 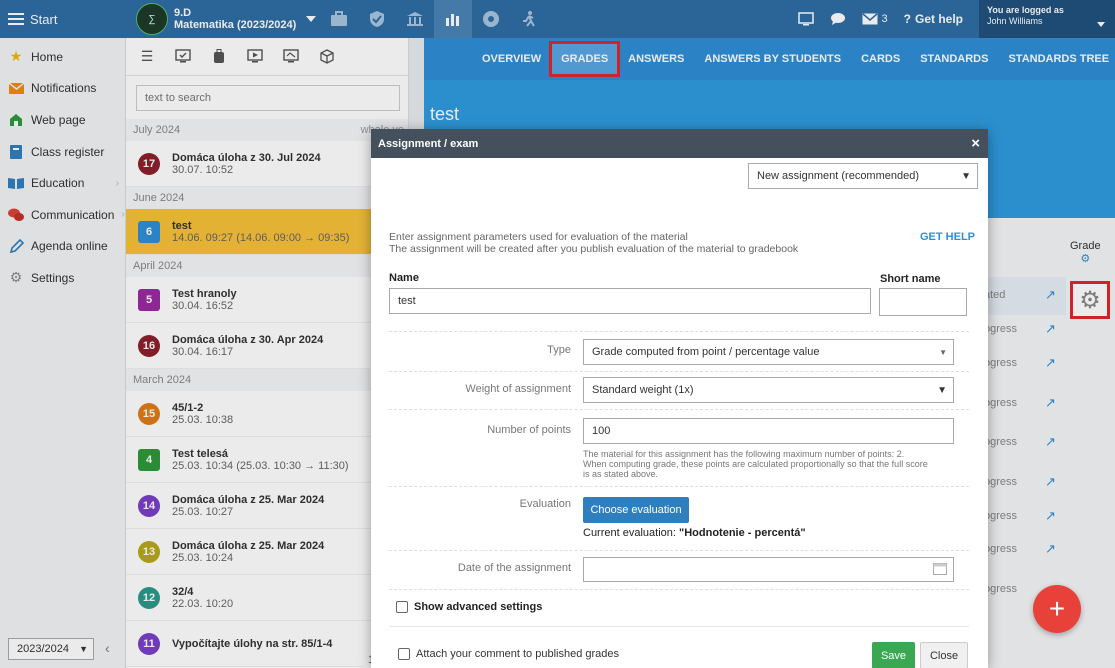 What do you see at coordinates (768, 569) in the screenshot?
I see `date-input` at bounding box center [768, 569].